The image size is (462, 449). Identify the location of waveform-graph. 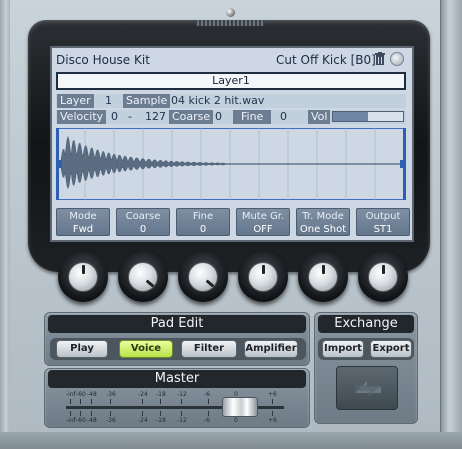
(231, 164).